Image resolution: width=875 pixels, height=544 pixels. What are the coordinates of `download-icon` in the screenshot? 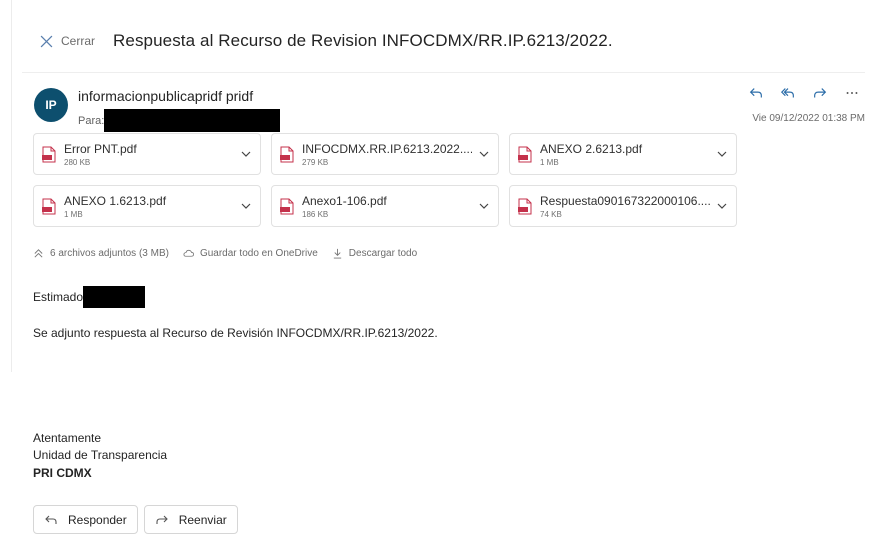 It's located at (337, 253).